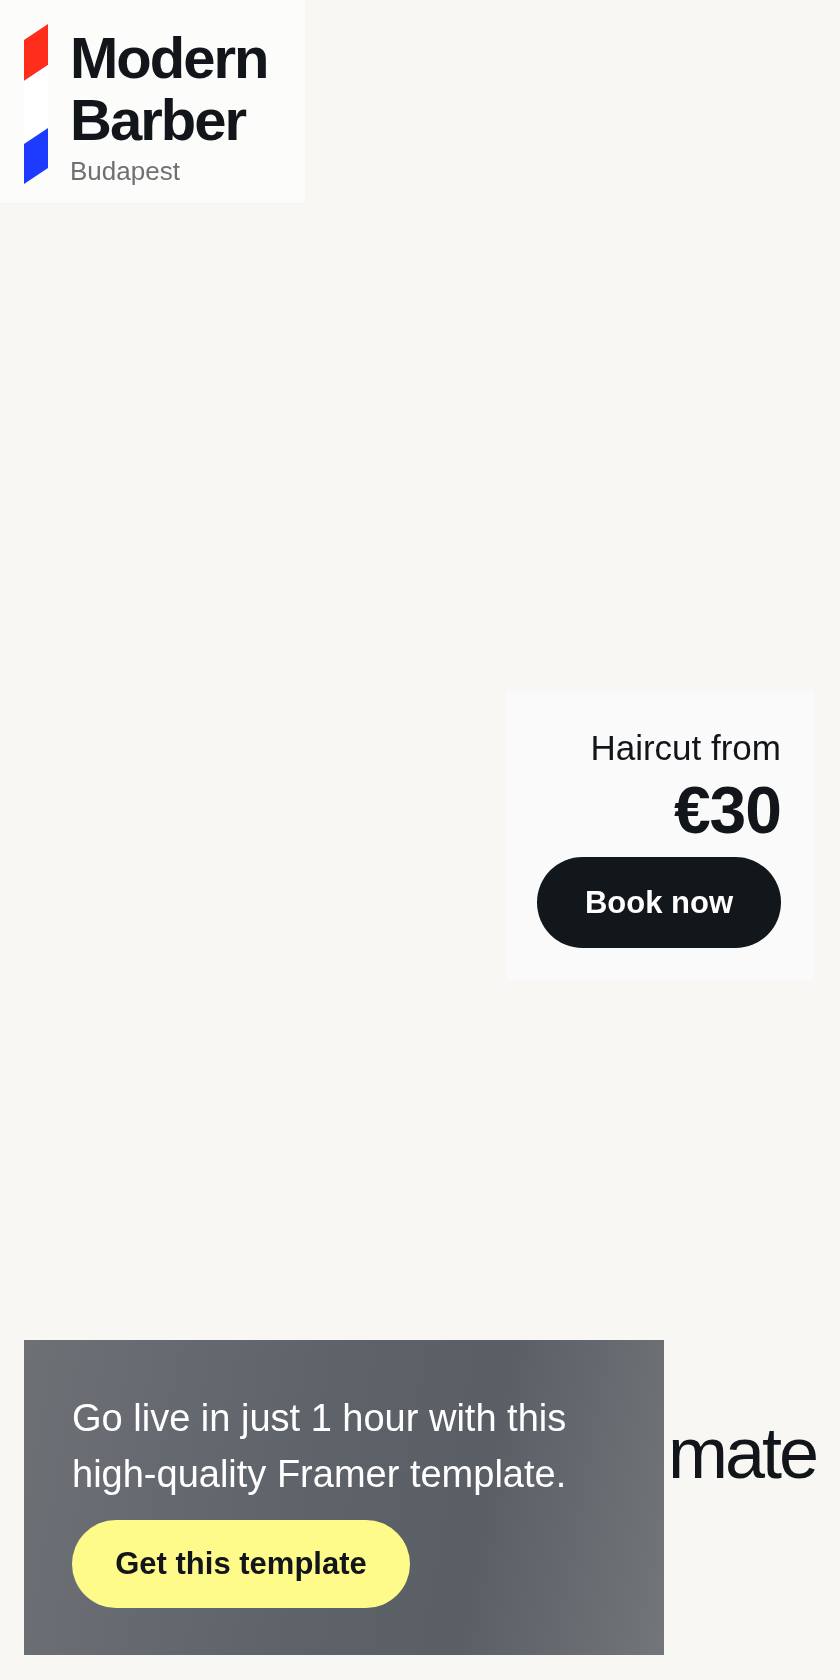  I want to click on price-value: €30, so click(727, 810).